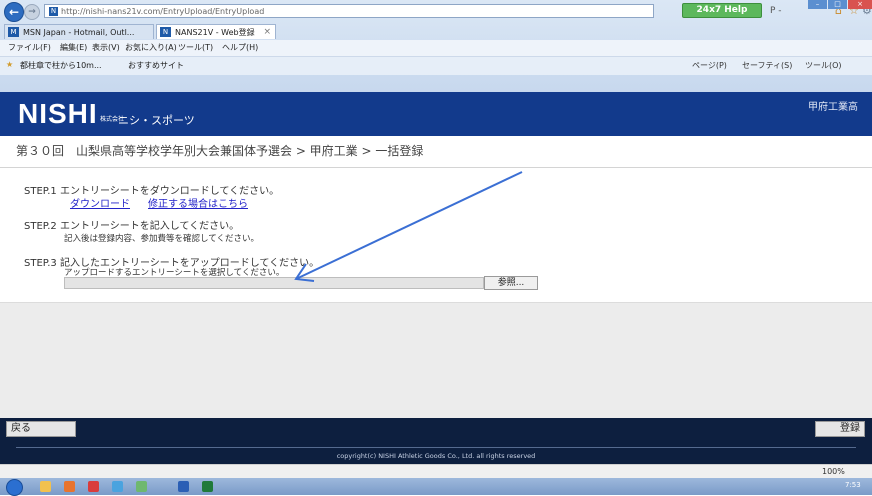  I want to click on taskbar, so click(436, 486).